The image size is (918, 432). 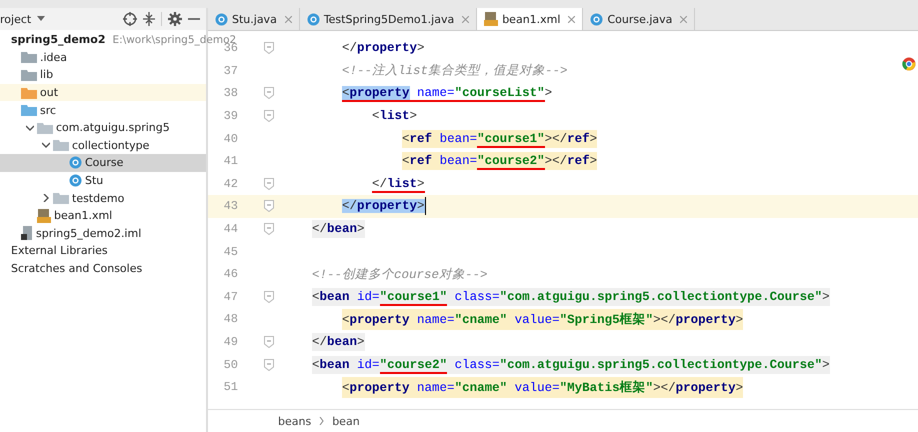 What do you see at coordinates (230, 71) in the screenshot?
I see `line-number: 37` at bounding box center [230, 71].